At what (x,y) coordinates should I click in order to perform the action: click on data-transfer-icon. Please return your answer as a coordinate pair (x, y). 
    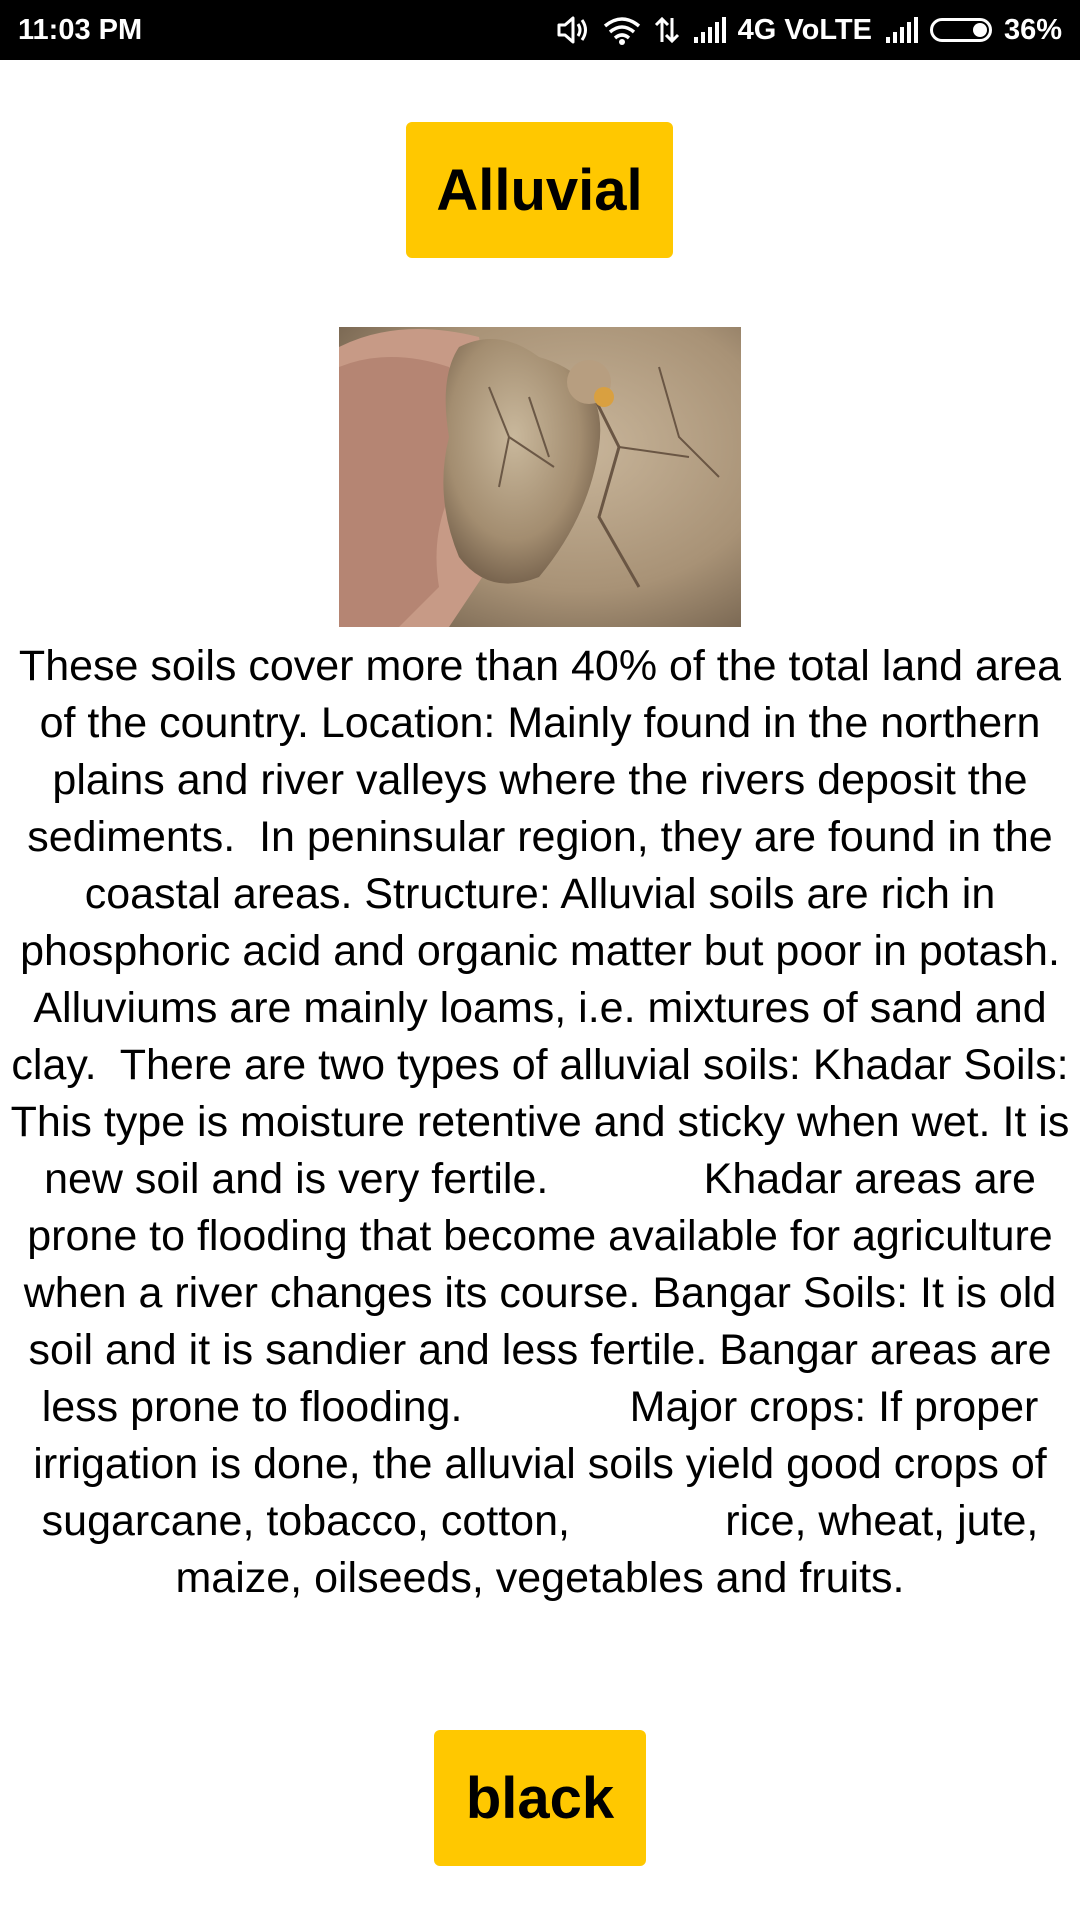
    Looking at the image, I should click on (667, 30).